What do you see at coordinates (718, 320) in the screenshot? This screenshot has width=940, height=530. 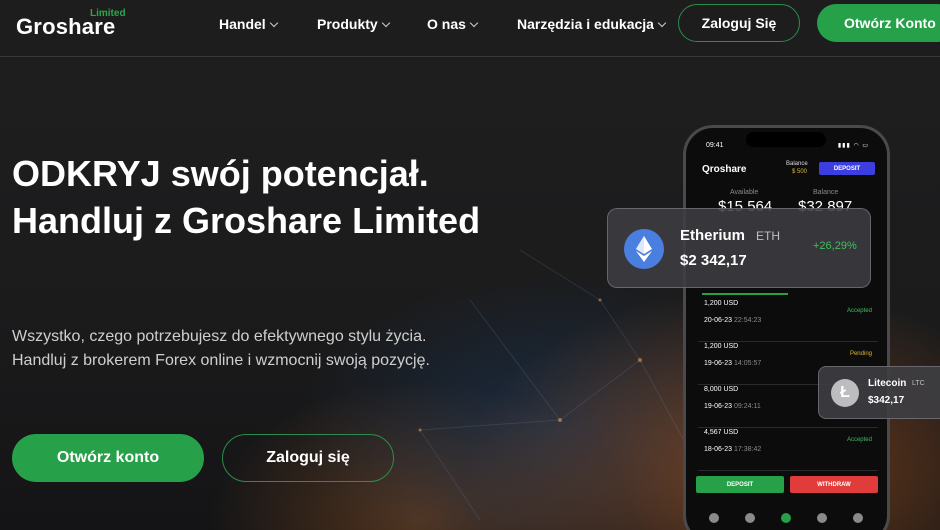 I see `transaction-date: 20-06-23` at bounding box center [718, 320].